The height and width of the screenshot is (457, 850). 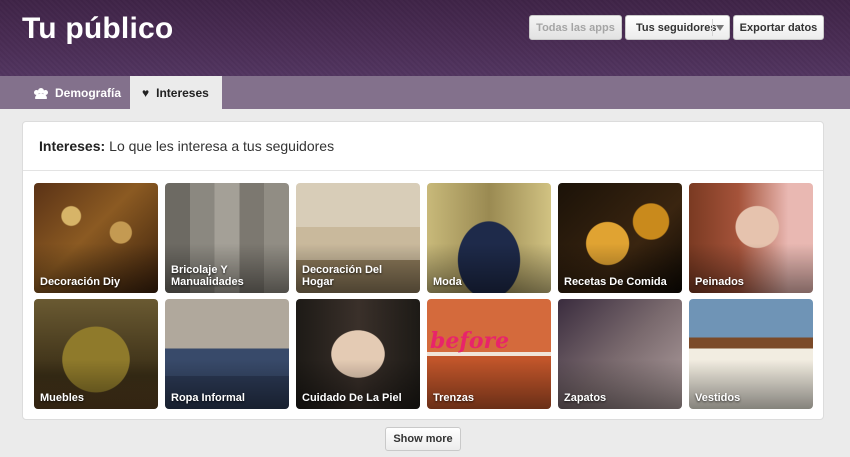 I want to click on tab-interests-label: Intereses, so click(x=182, y=92).